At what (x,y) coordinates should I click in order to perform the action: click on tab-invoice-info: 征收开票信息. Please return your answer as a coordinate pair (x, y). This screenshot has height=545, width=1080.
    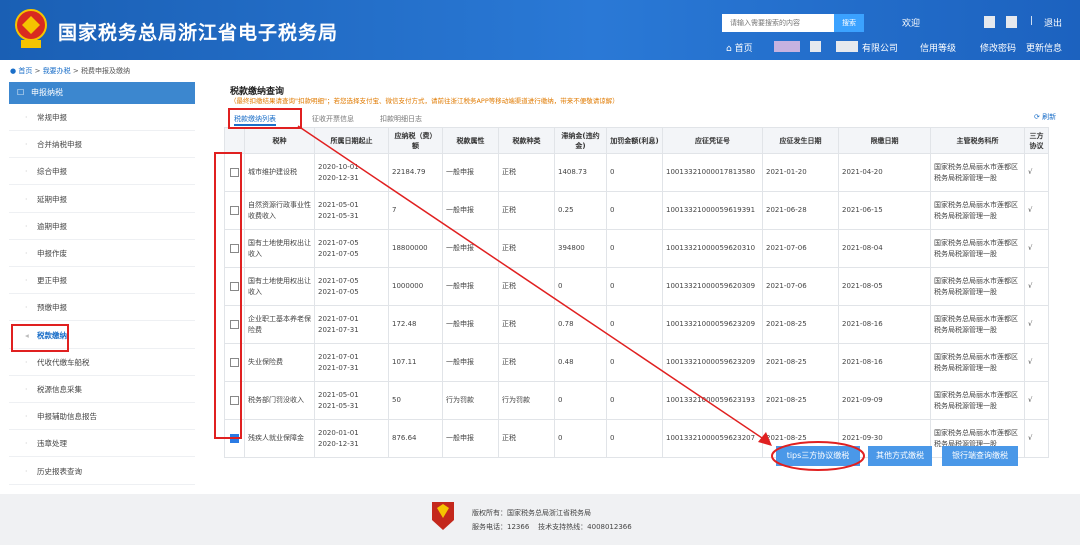
    Looking at the image, I should click on (333, 119).